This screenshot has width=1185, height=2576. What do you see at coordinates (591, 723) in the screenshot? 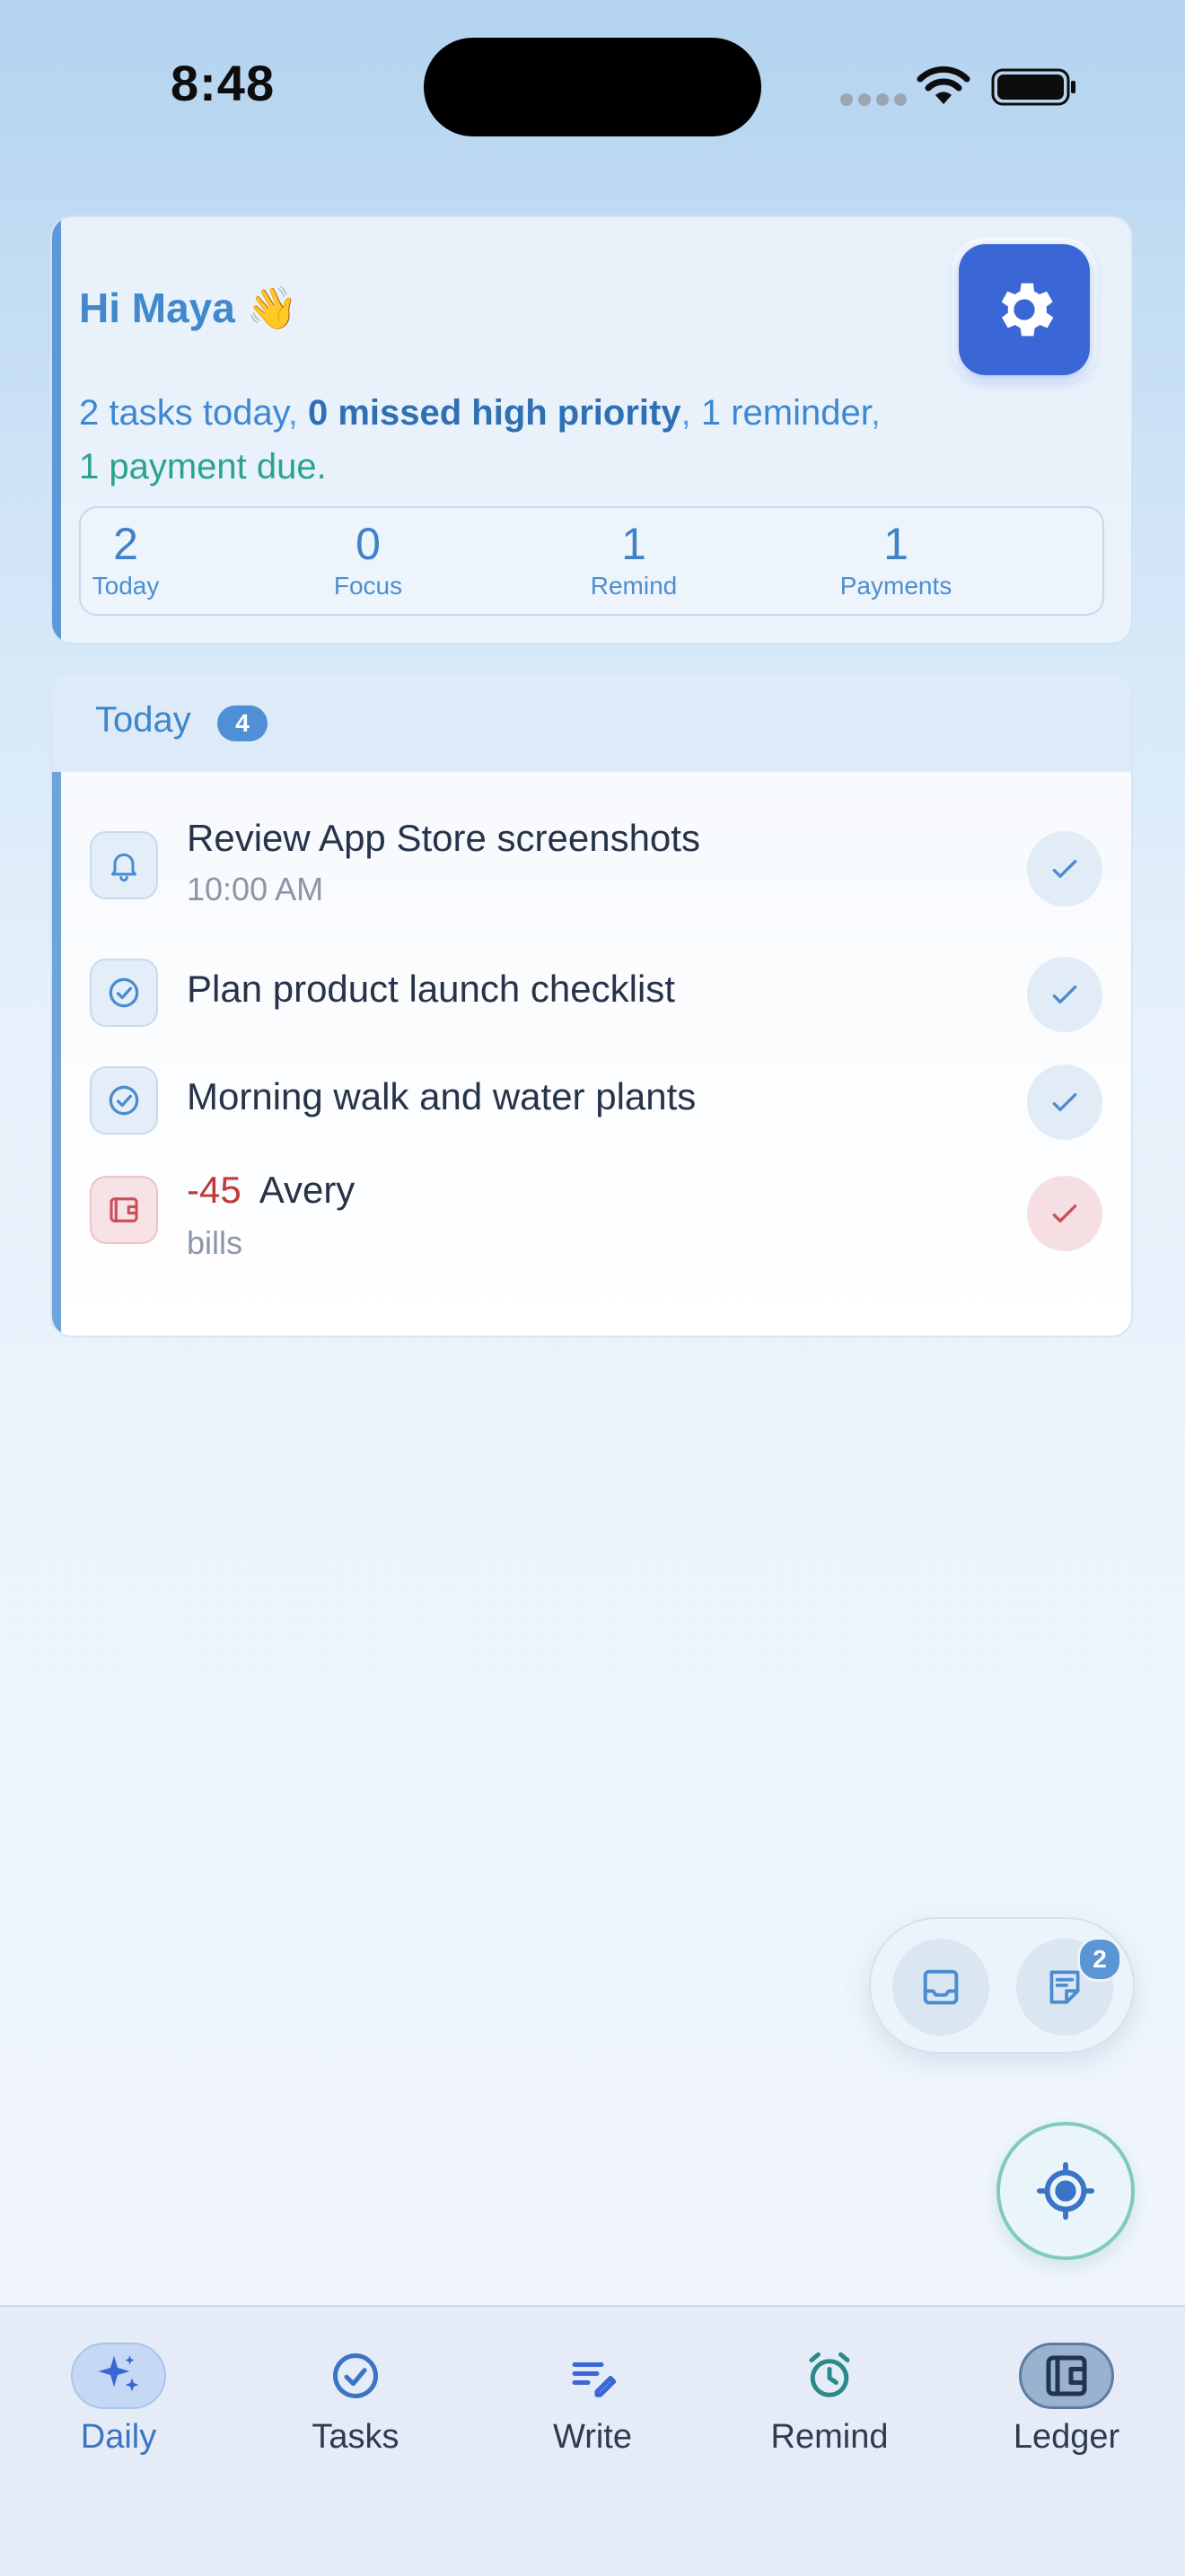
I see `today-header: Today 4` at bounding box center [591, 723].